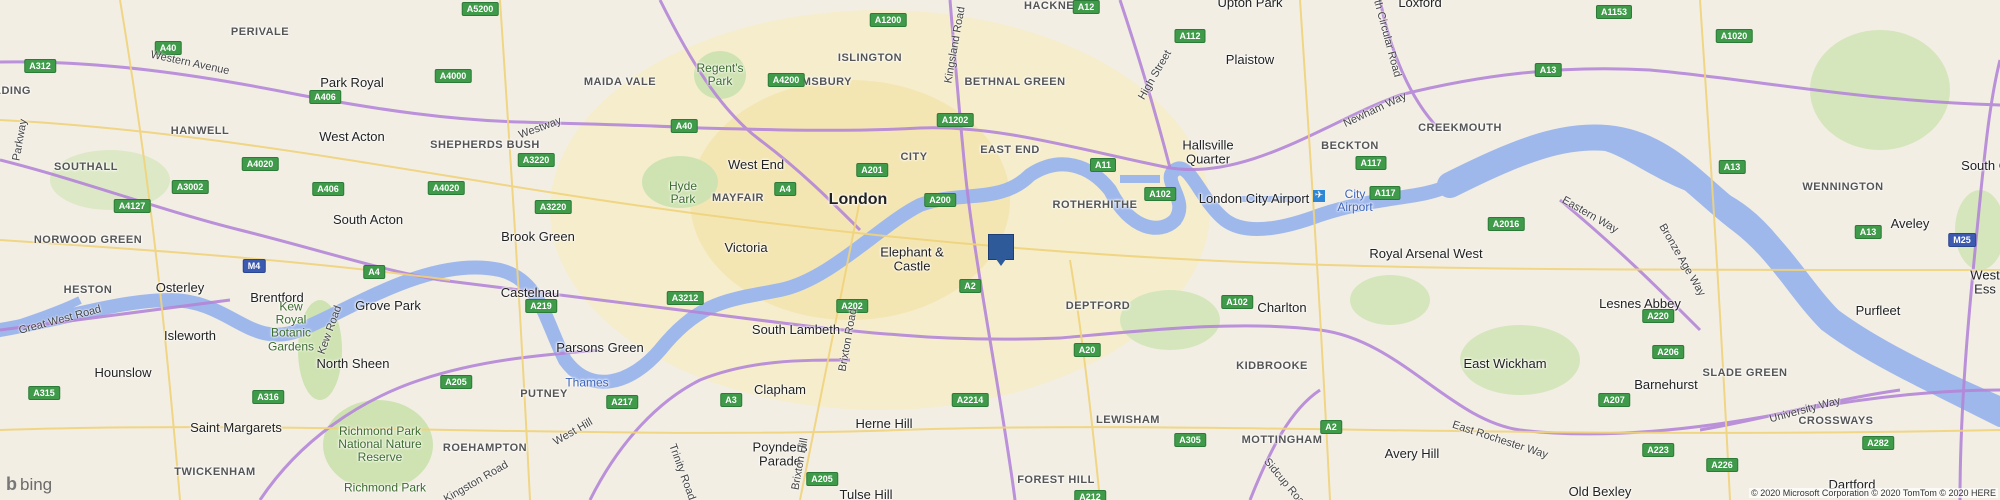  I want to click on road-shield-a117-s: A117, so click(1385, 193).